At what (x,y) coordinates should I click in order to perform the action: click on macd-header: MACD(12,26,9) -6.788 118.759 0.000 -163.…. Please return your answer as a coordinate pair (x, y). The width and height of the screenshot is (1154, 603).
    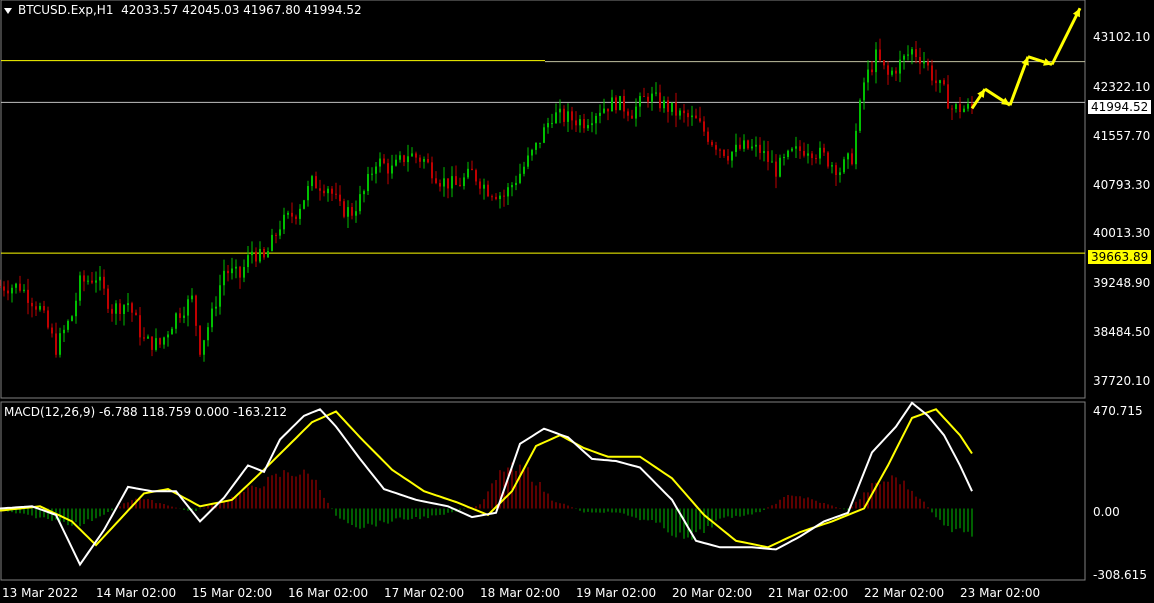
    Looking at the image, I should click on (146, 412).